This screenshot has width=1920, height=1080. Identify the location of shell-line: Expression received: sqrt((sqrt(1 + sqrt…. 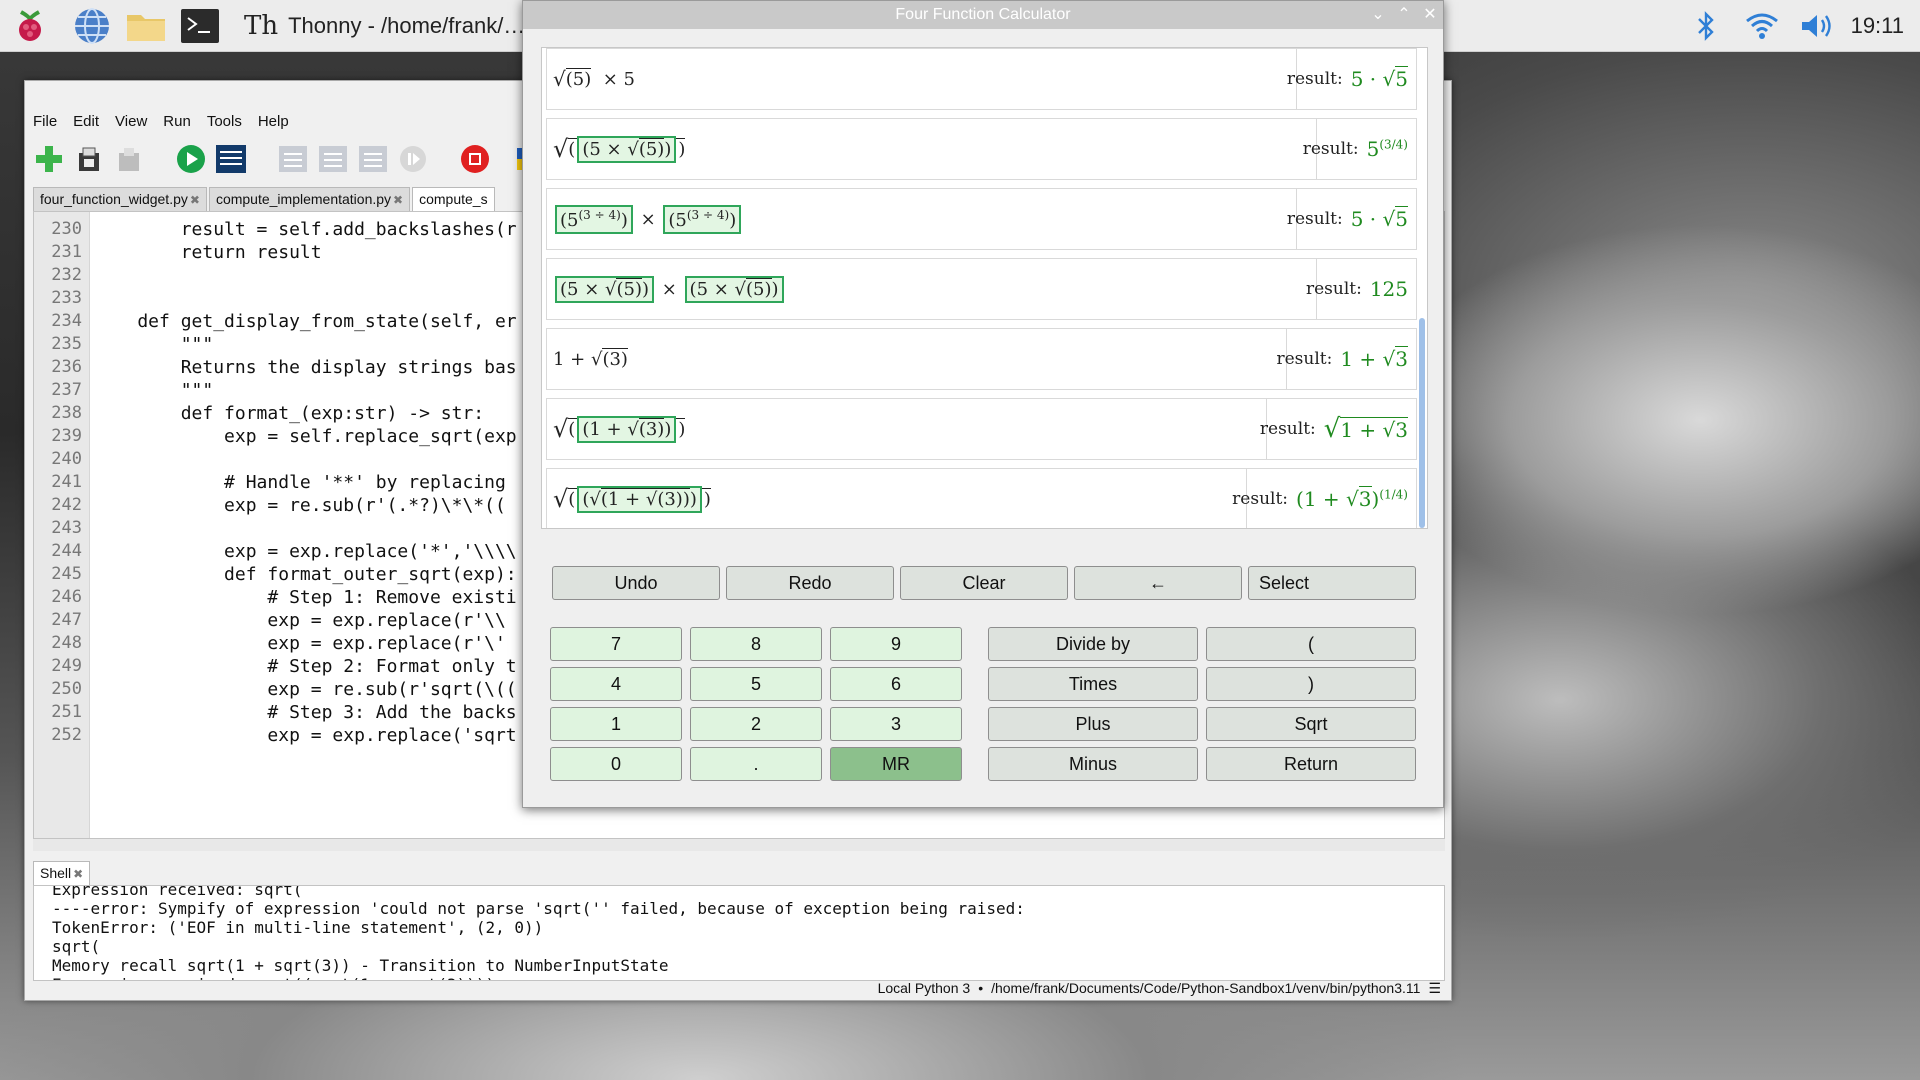
(273, 977).